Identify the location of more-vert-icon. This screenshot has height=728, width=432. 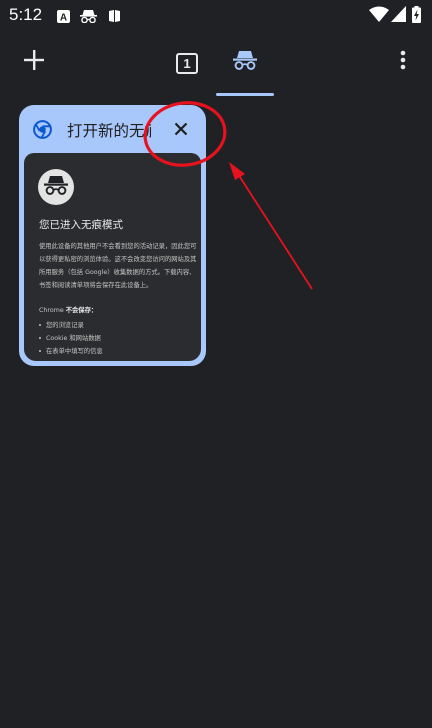
(403, 62).